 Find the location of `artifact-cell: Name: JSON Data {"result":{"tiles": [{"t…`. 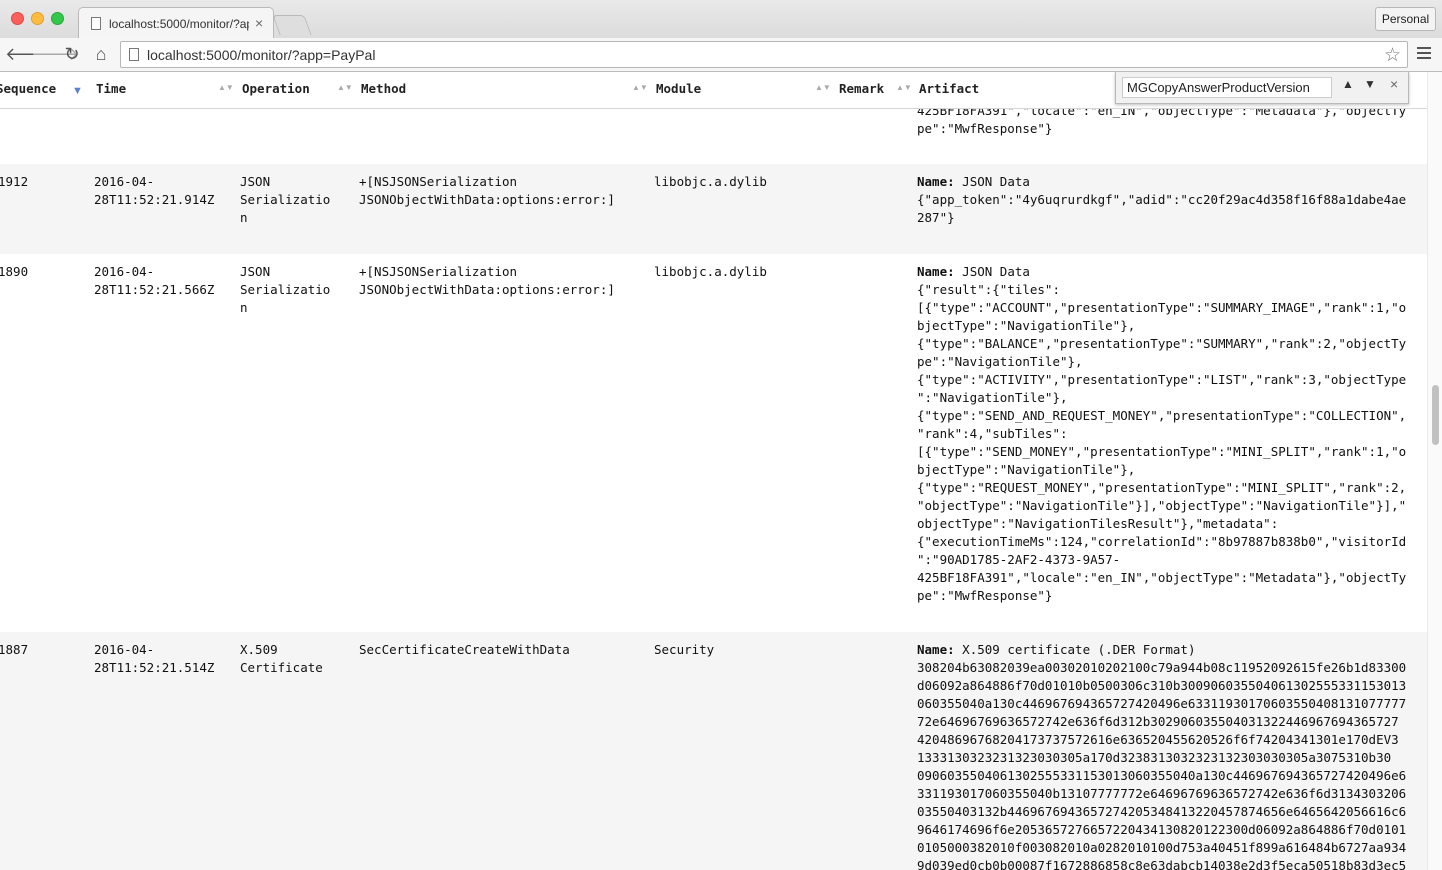

artifact-cell: Name: JSON Data {"result":{"tiles": [{"t… is located at coordinates (1161, 434).